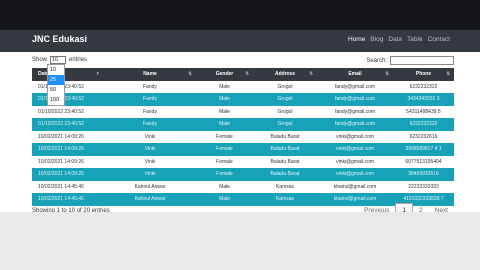  Describe the element at coordinates (356, 39) in the screenshot. I see `nav-home: Home` at that location.